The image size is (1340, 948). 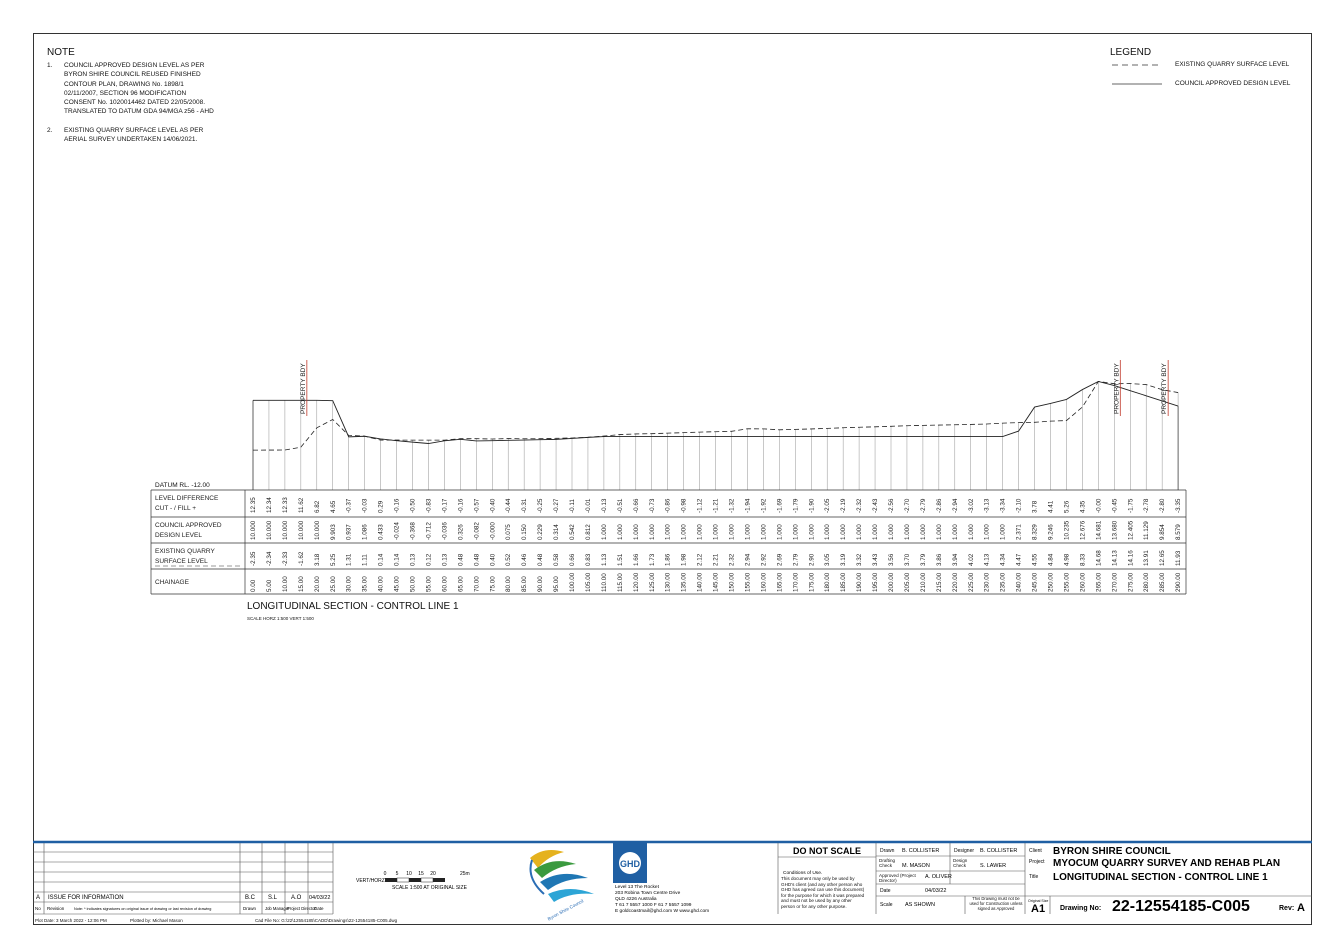 What do you see at coordinates (923, 559) in the screenshot?
I see `existing-level-value: 3.79` at bounding box center [923, 559].